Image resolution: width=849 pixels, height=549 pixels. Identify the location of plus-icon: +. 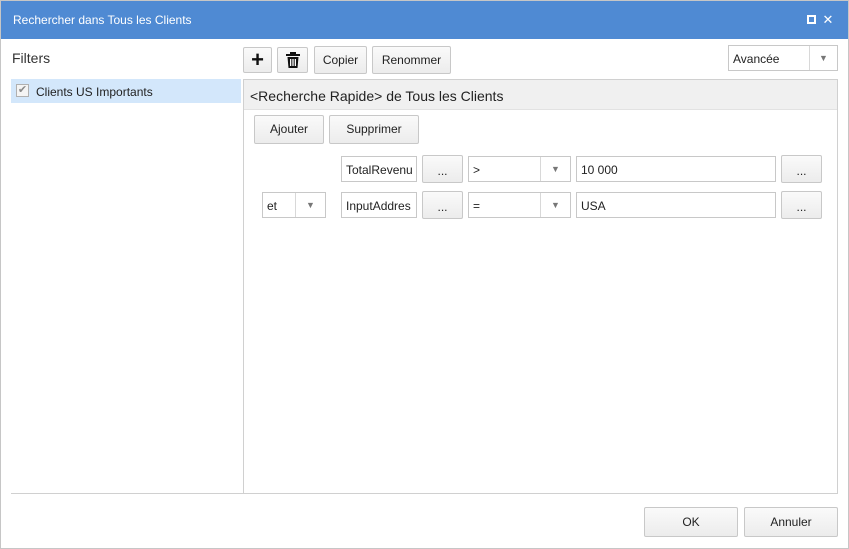
(257, 59).